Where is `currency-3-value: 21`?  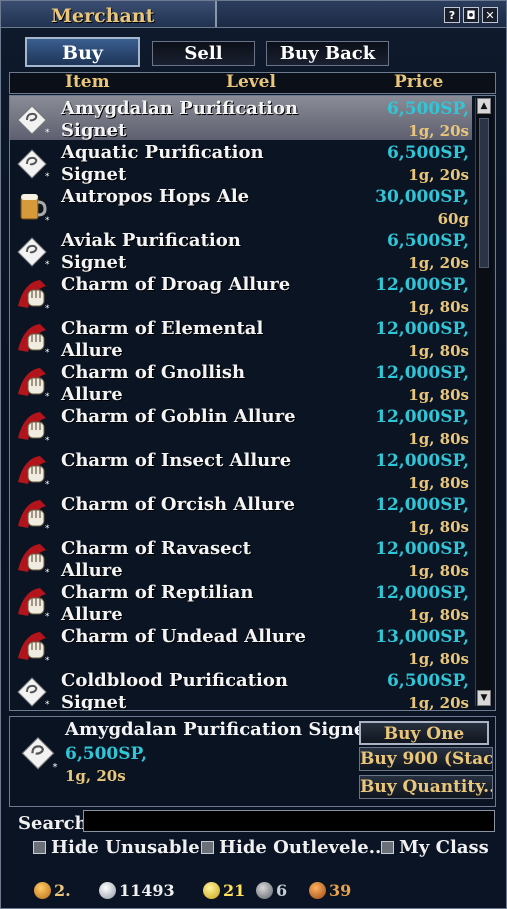
currency-3-value: 21 is located at coordinates (234, 890).